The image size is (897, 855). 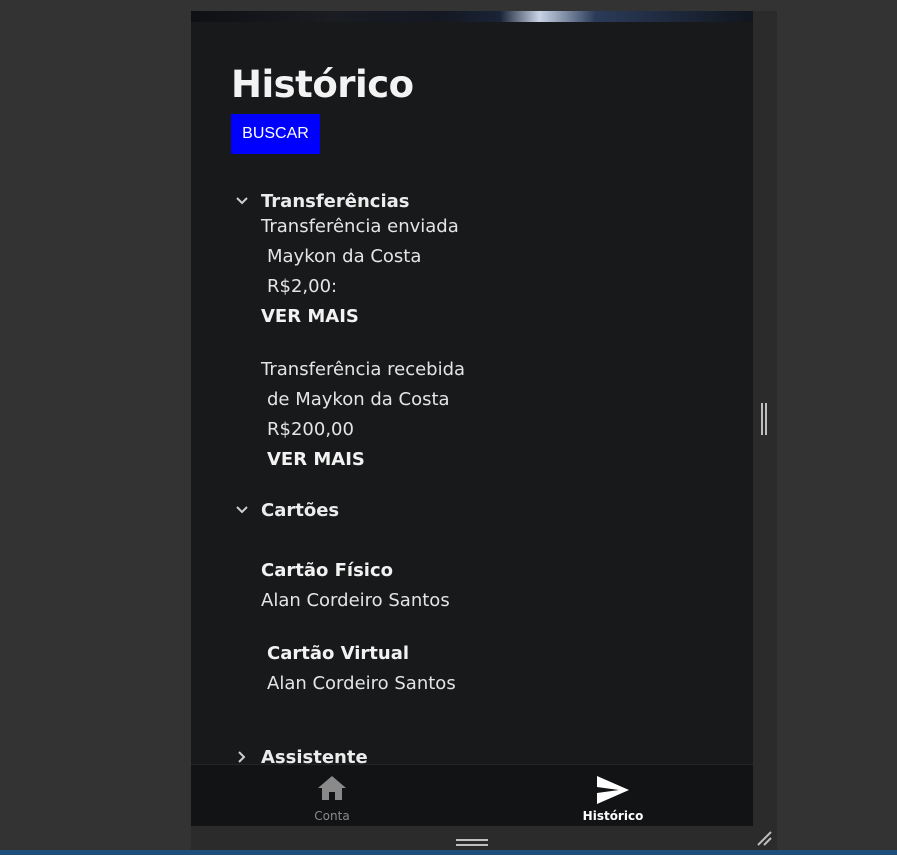 I want to click on taskbar-strip, so click(x=448, y=852).